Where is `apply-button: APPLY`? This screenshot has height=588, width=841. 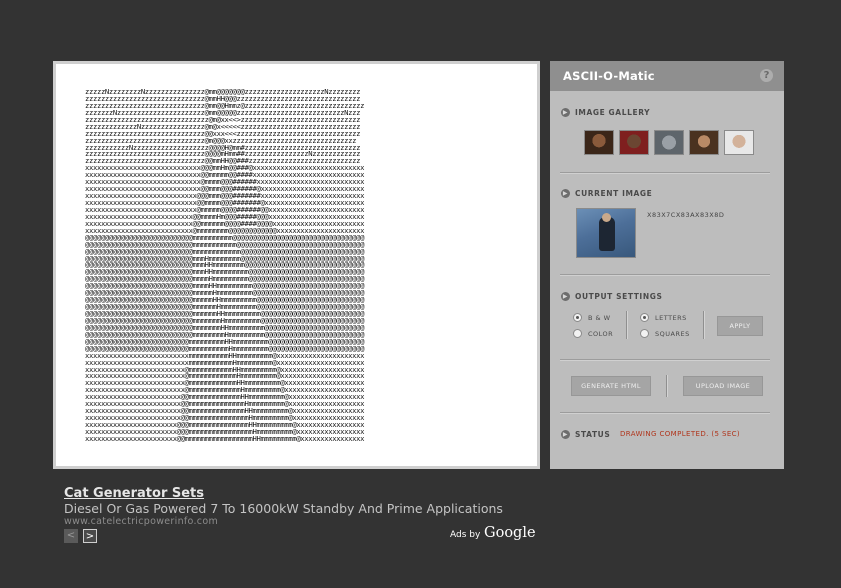
apply-button: APPLY is located at coordinates (740, 326).